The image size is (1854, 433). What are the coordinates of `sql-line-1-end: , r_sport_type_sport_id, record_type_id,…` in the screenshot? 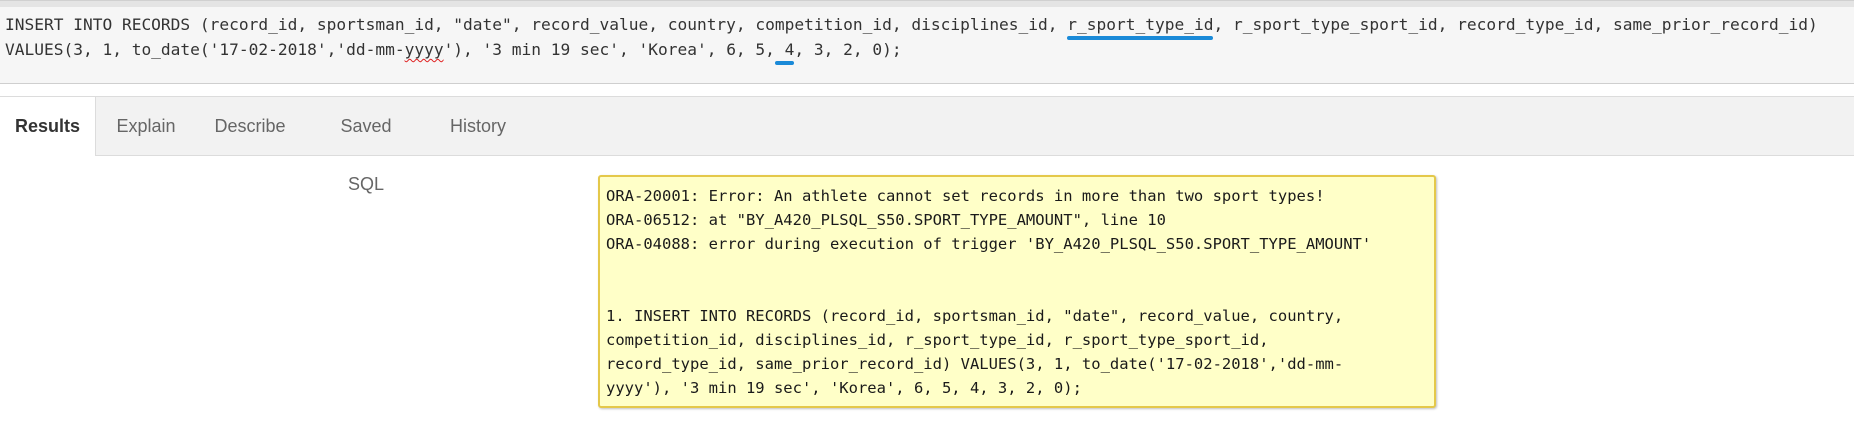 It's located at (1515, 24).